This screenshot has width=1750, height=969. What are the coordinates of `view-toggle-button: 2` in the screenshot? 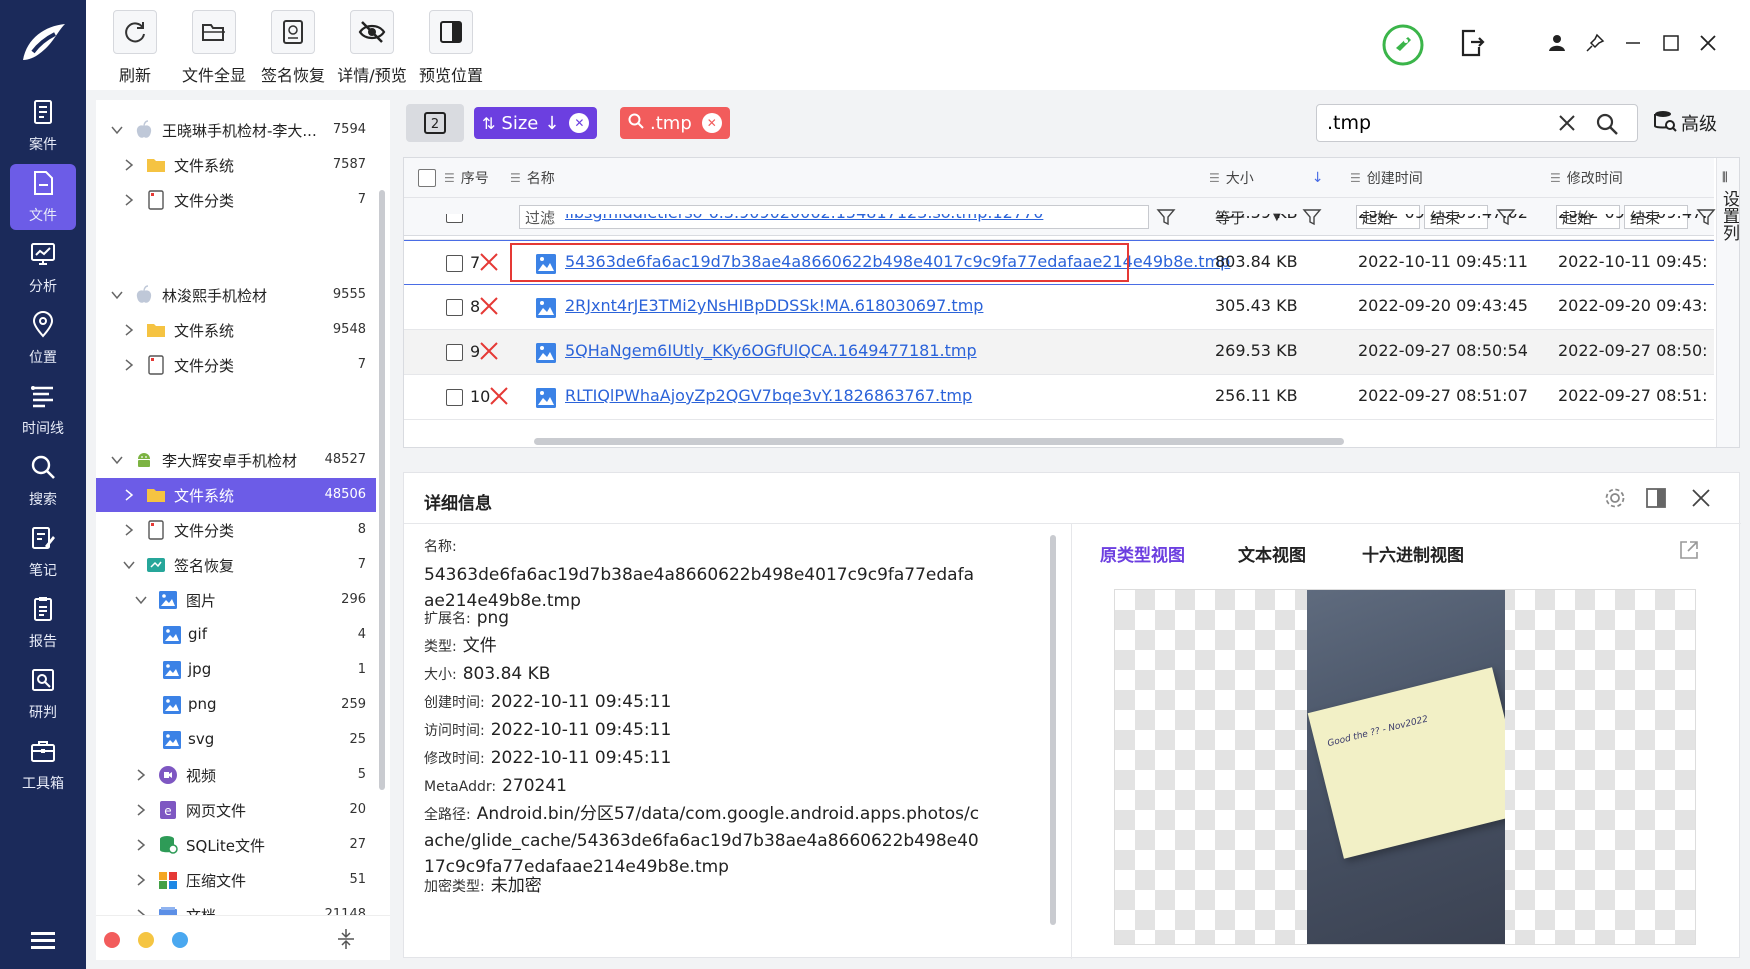 It's located at (435, 123).